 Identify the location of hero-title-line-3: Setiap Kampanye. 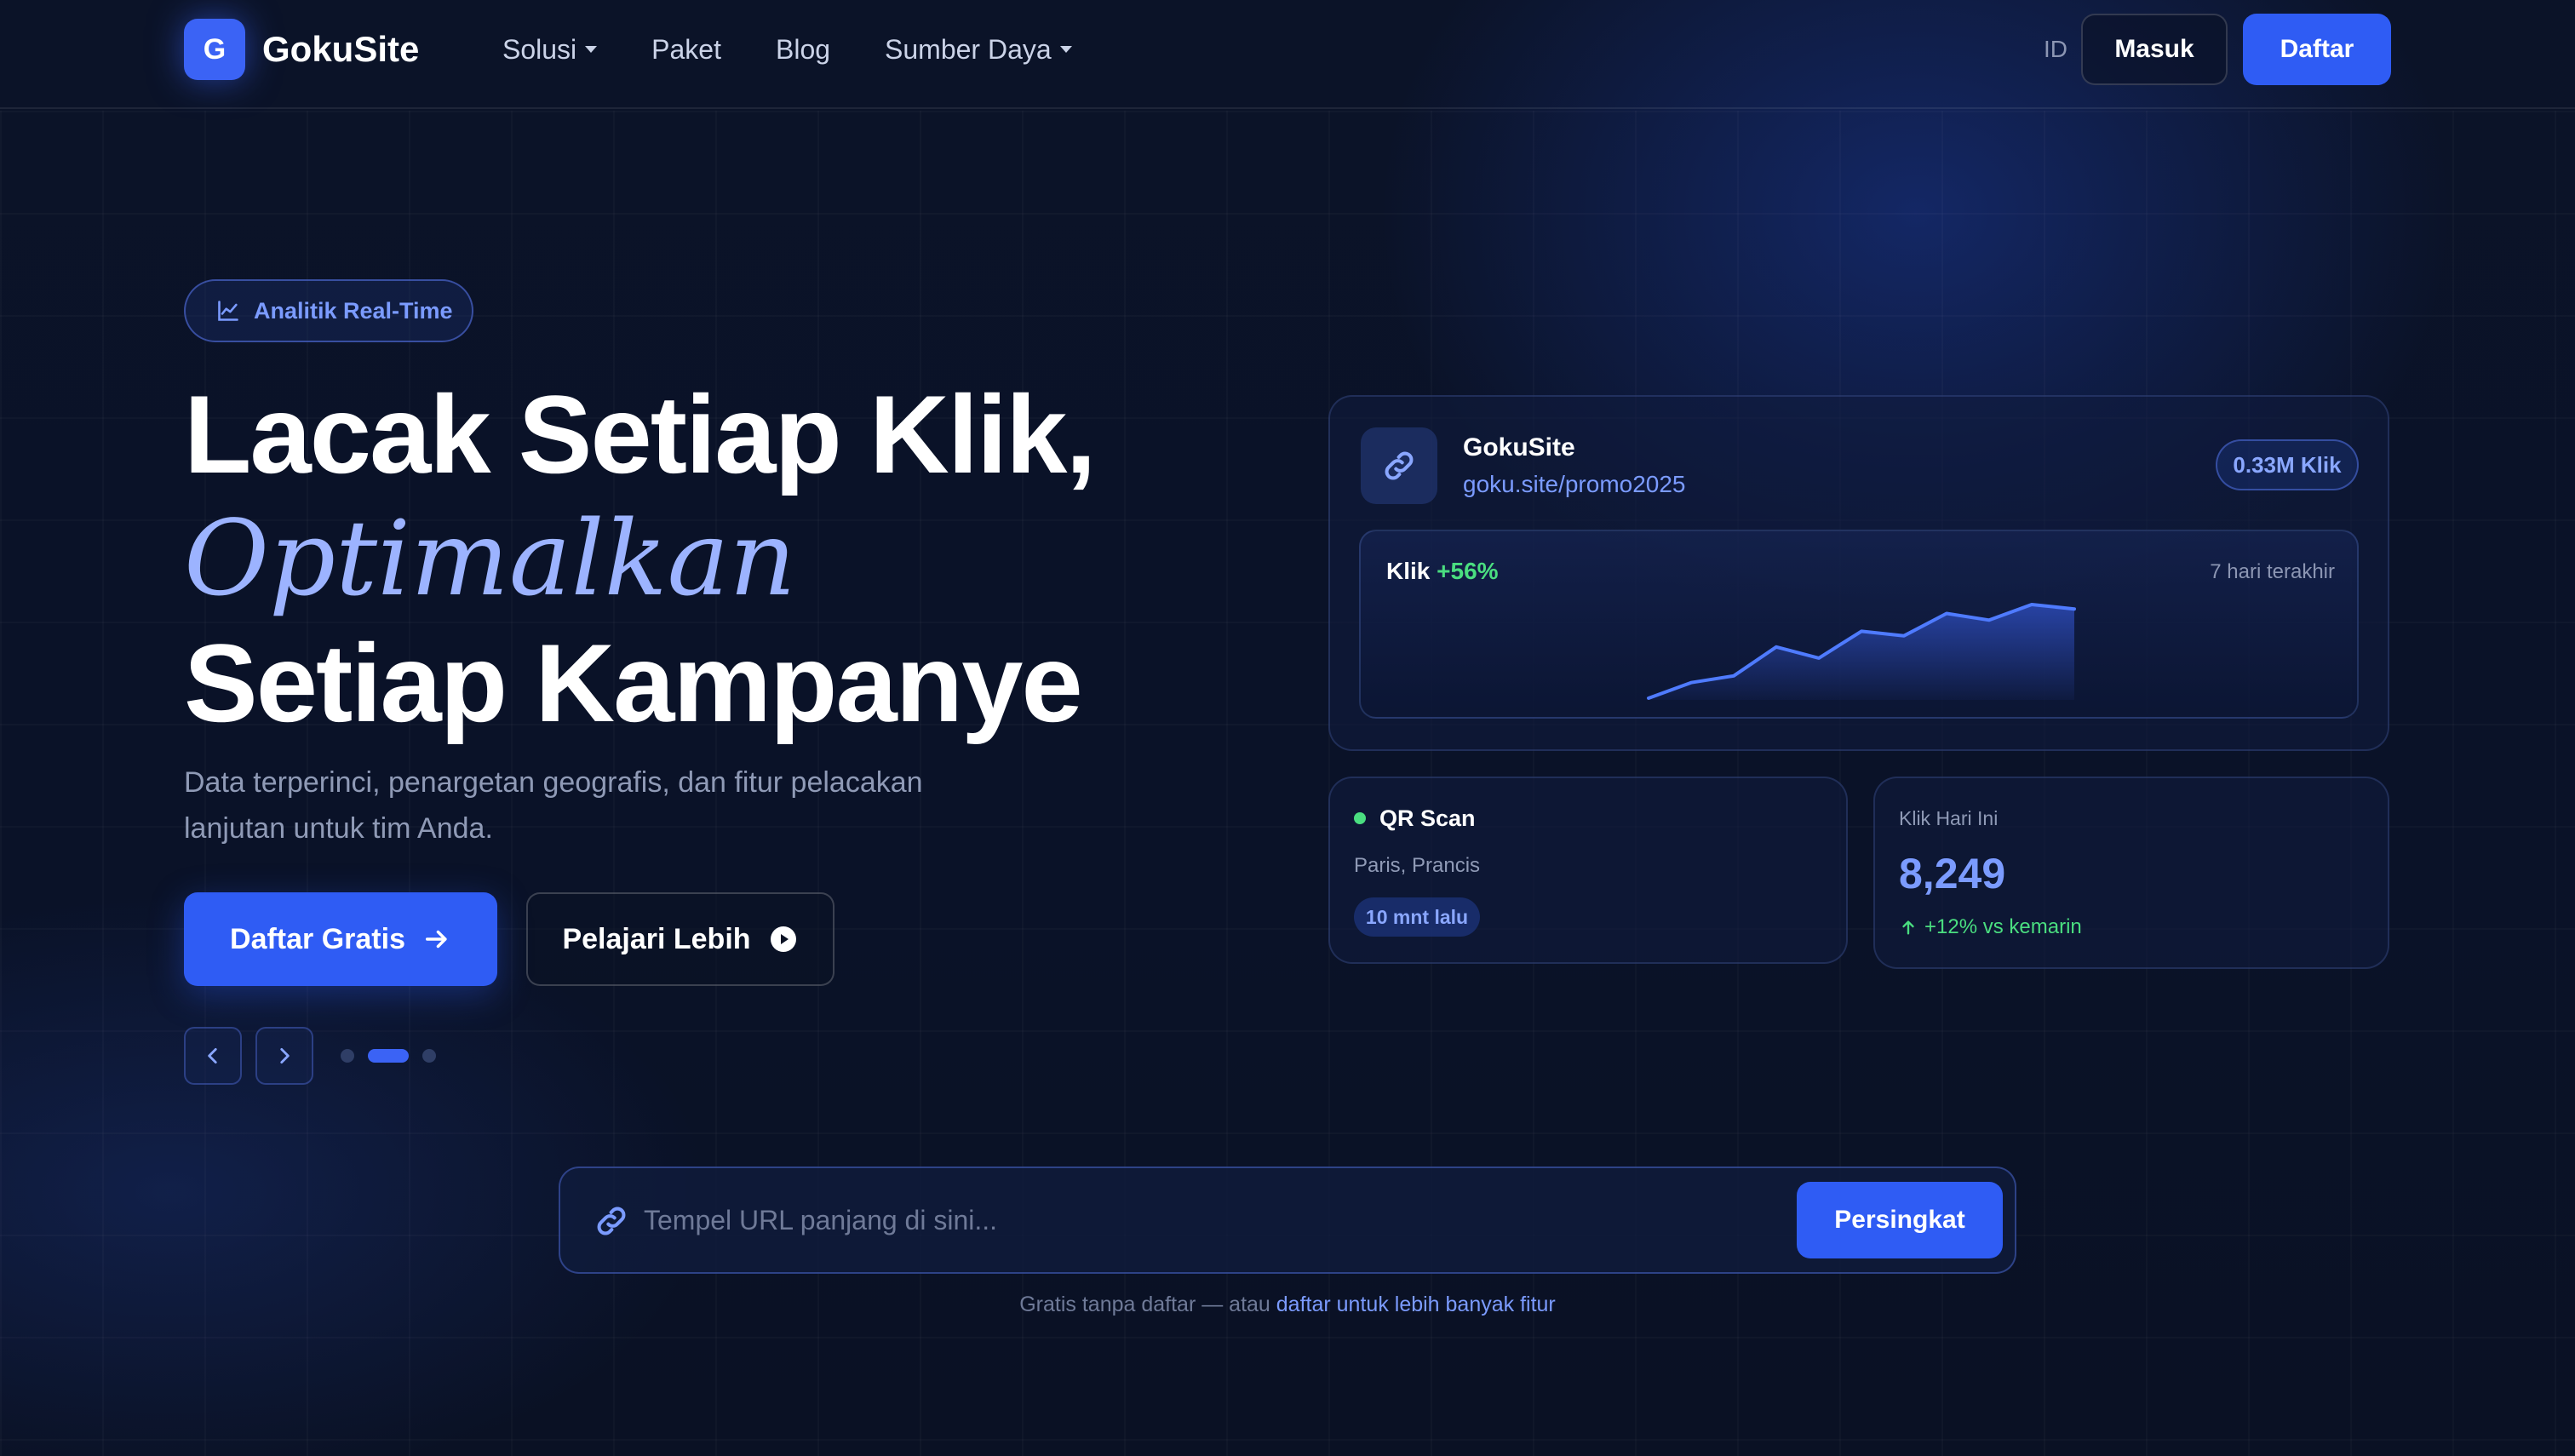
(633, 683).